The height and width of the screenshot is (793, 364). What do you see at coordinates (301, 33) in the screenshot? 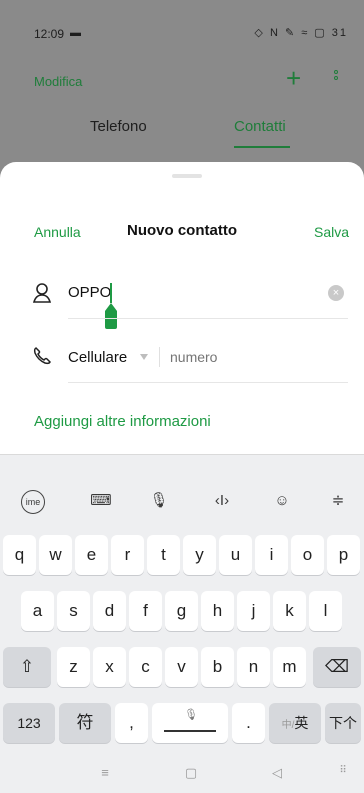
I see `status-icons: ◇ N ✎ ≈ ▢ 31` at bounding box center [301, 33].